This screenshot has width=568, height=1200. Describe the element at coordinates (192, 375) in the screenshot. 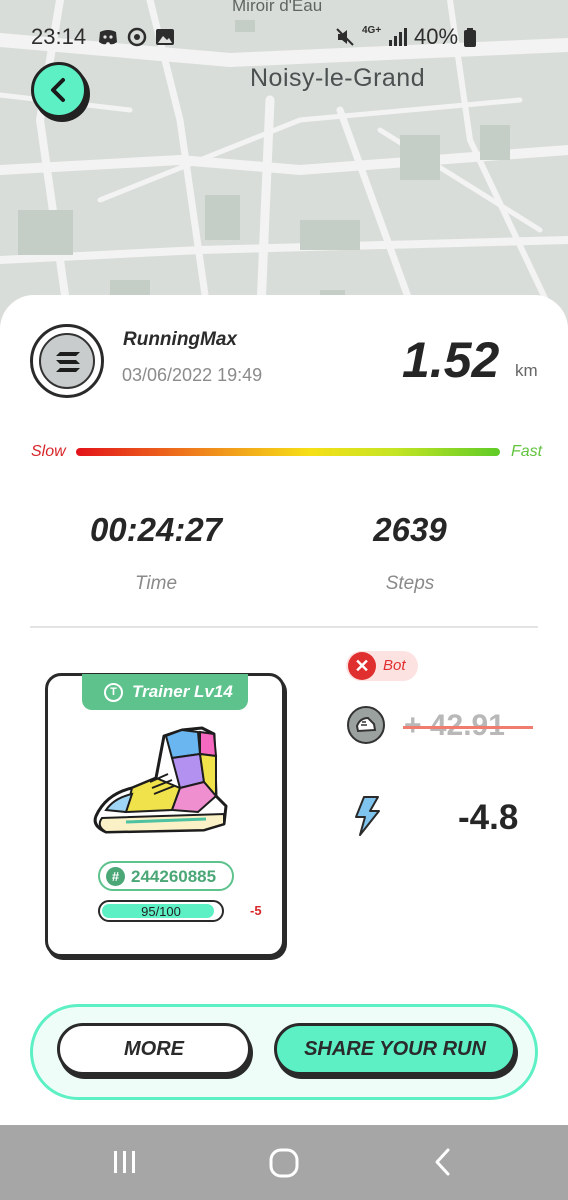

I see `run-datetime: 03/06/2022 19:49` at that location.